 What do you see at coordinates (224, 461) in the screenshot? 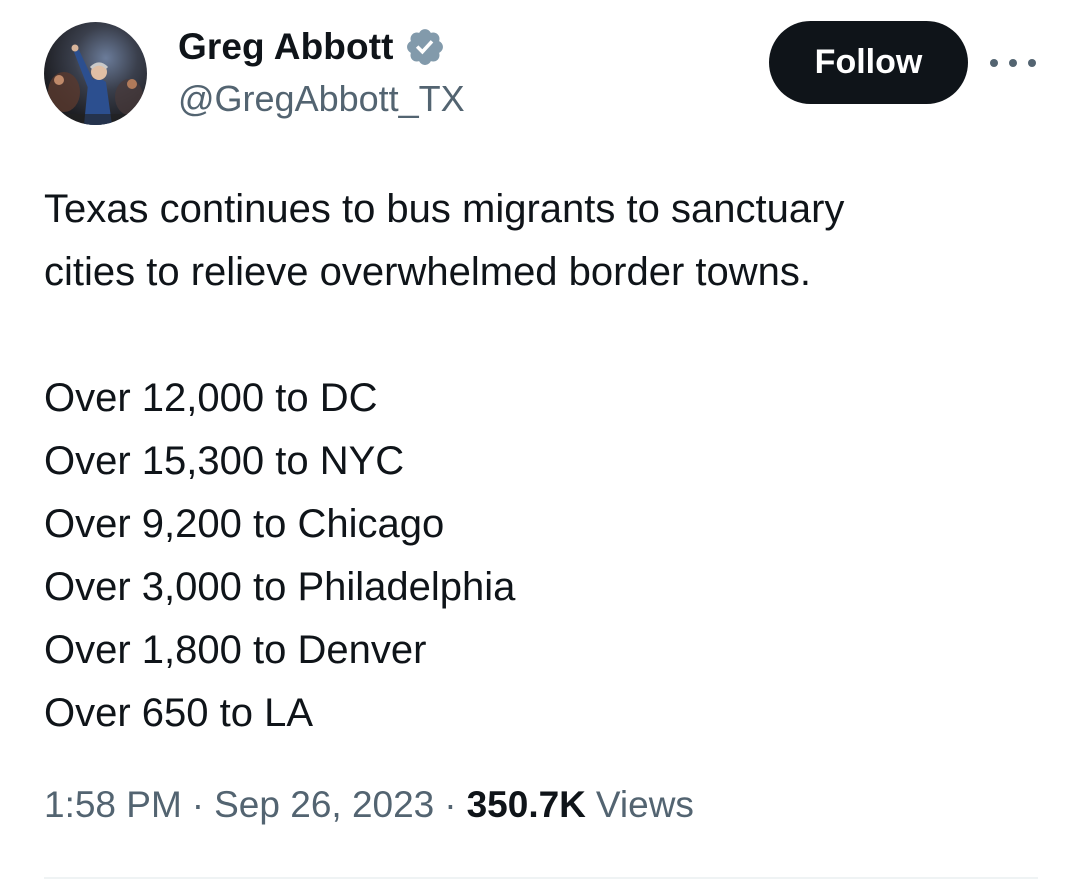
I see `tweet-list-item: Over 15,300 to NYC` at bounding box center [224, 461].